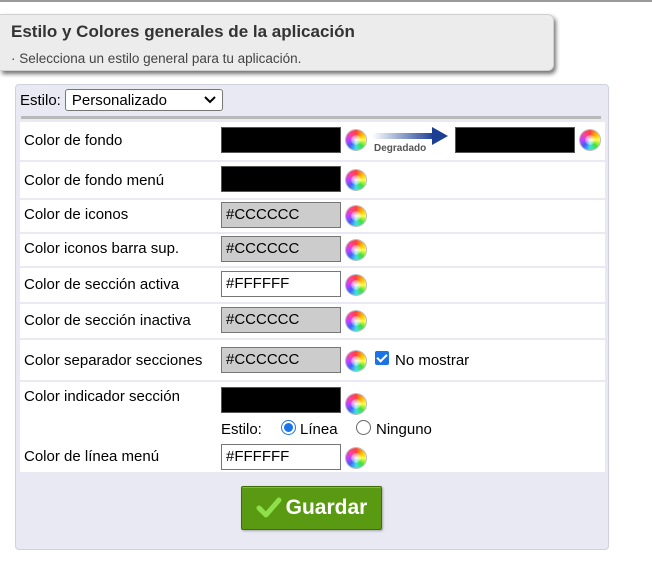 This screenshot has height=581, width=652. I want to click on save-button: Guardar, so click(311, 508).